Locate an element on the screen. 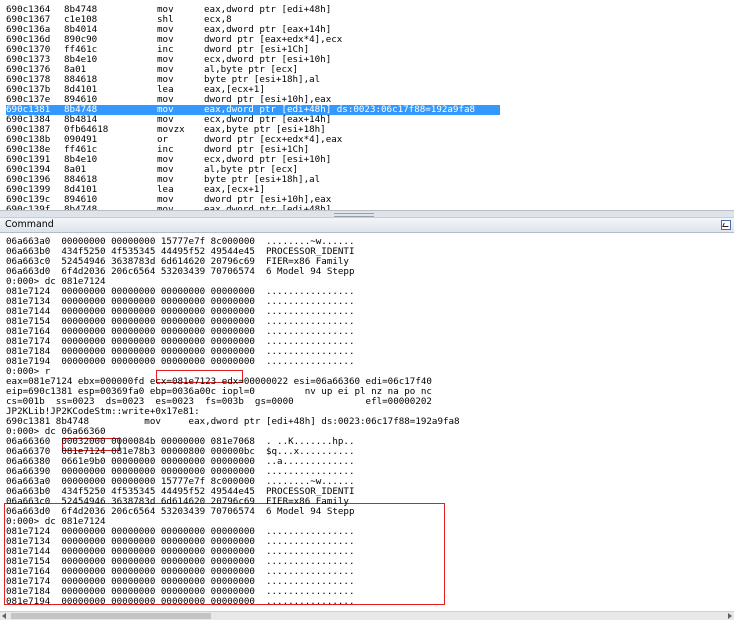 The image size is (734, 620). disasm-row: 690c1373 8b4e10 mov ecx,dword ptr [esi+10h] is located at coordinates (367, 60).